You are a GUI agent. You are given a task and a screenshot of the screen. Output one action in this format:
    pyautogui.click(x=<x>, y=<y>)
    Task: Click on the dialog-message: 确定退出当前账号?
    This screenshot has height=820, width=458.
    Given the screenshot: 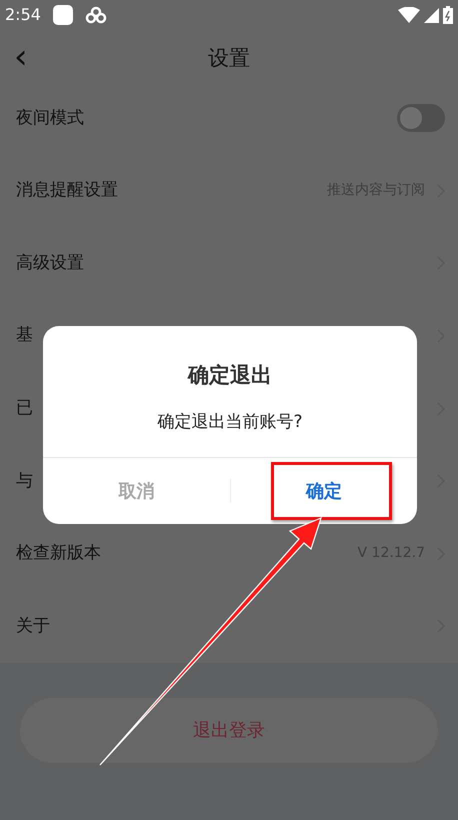 What is the action you would take?
    pyautogui.click(x=230, y=422)
    